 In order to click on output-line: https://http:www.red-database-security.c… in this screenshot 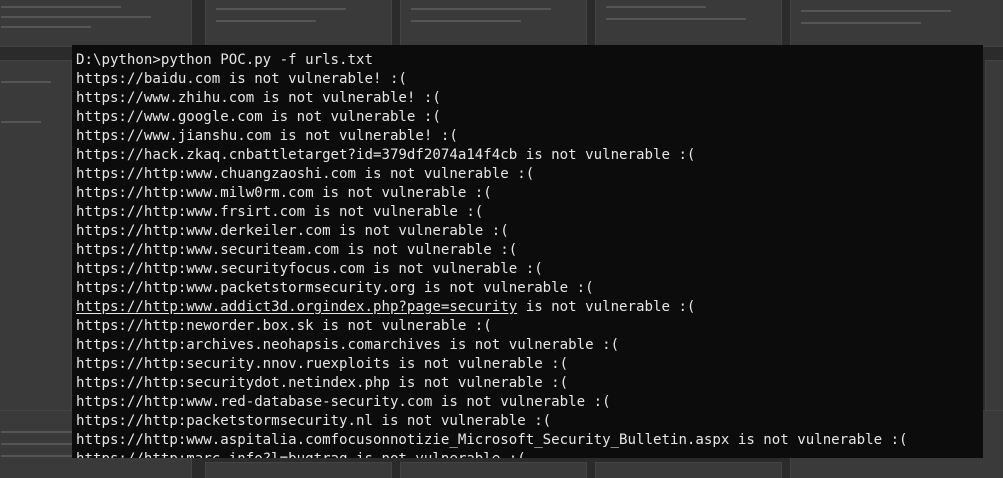, I will do `click(343, 402)`.